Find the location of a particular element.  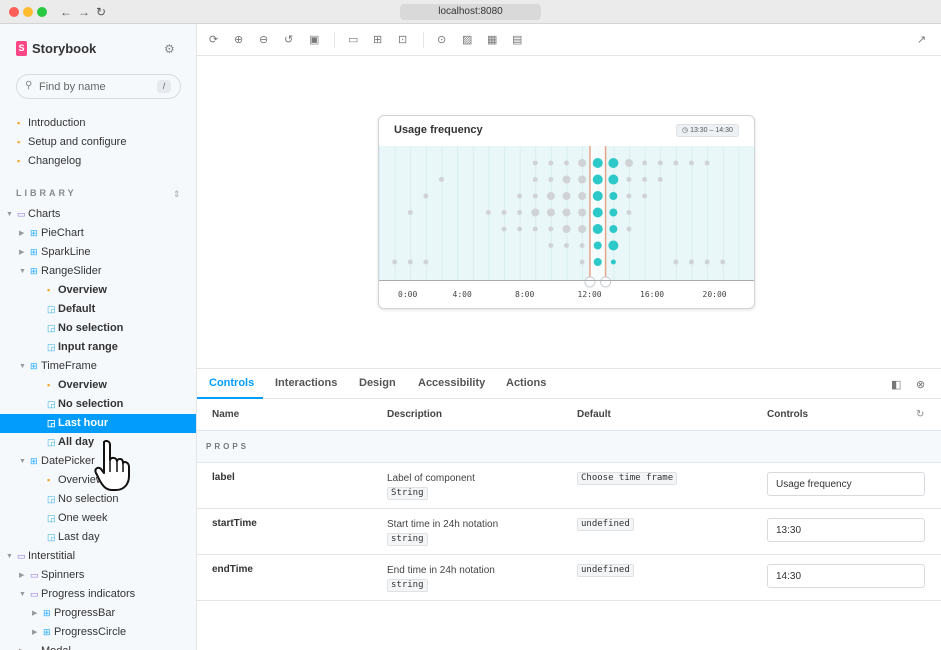

forward-arrow-icon: → is located at coordinates (84, 12).